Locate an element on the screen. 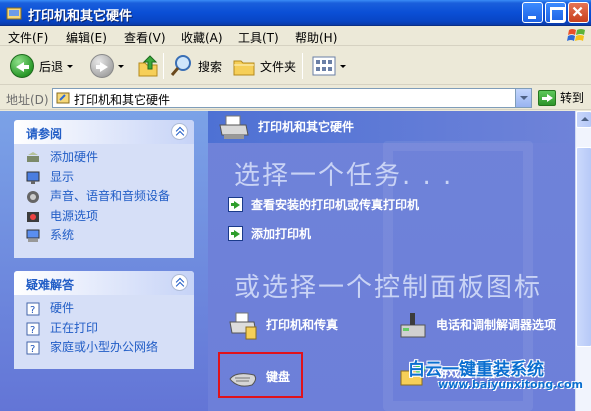 The width and height of the screenshot is (591, 411). cp-item-label: 打印机和传真 is located at coordinates (302, 325).